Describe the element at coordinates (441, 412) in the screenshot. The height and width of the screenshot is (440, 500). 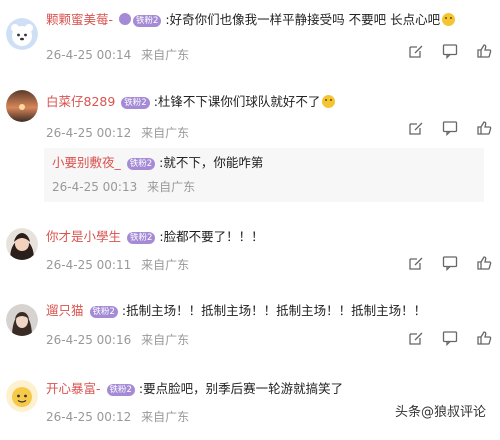
I see `watermark: 头条@狼叔评论` at that location.